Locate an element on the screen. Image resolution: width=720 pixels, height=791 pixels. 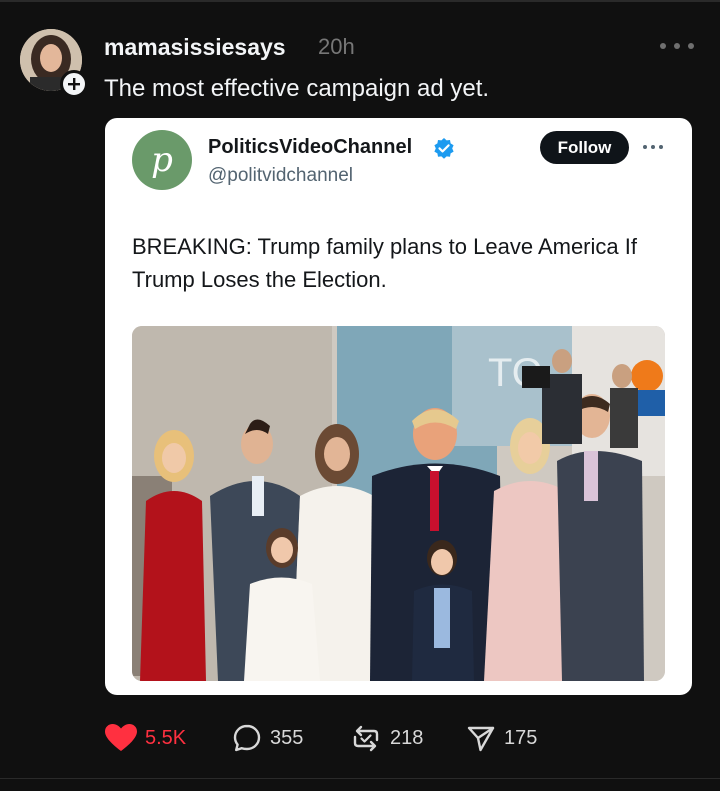
like-count: 5.5K is located at coordinates (166, 737).